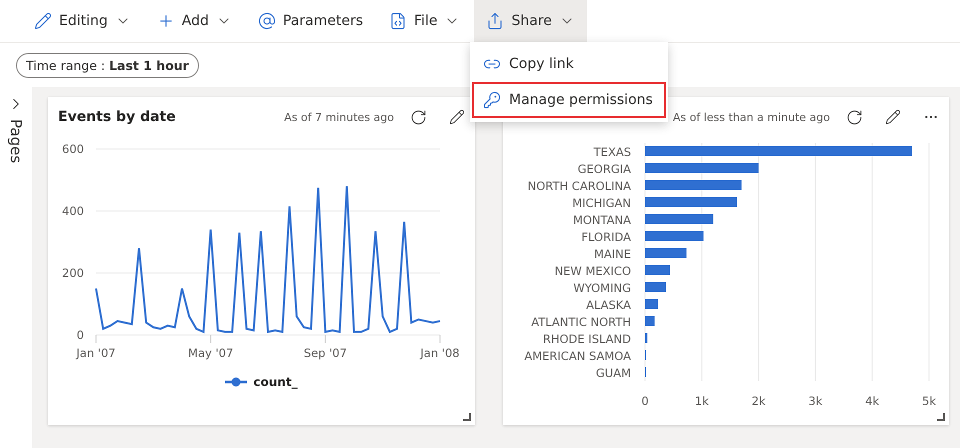  I want to click on axis-label: Sep '07, so click(325, 353).